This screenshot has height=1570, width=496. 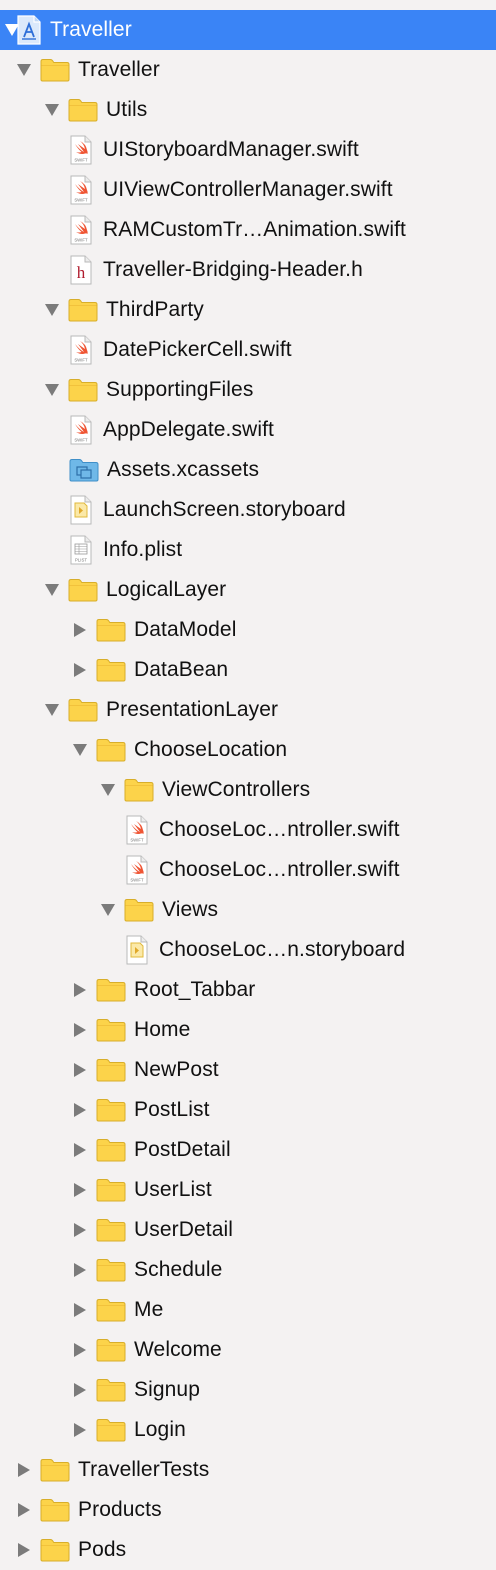 What do you see at coordinates (248, 390) in the screenshot?
I see `navigator-item-supportingfiles: SupportingFiles` at bounding box center [248, 390].